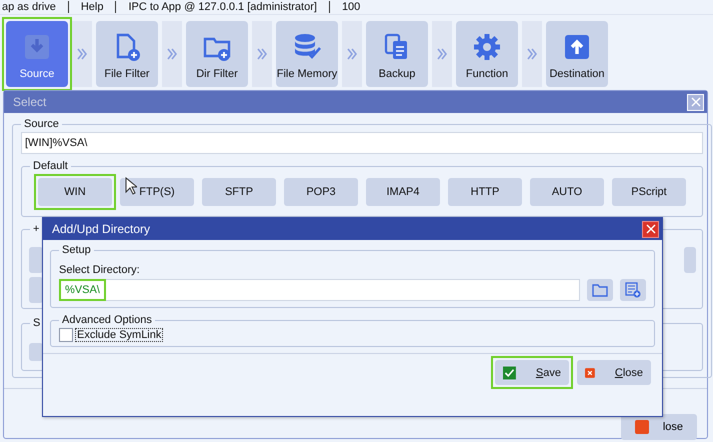 Image resolution: width=713 pixels, height=442 pixels. What do you see at coordinates (487, 54) in the screenshot?
I see `step-button: Function` at bounding box center [487, 54].